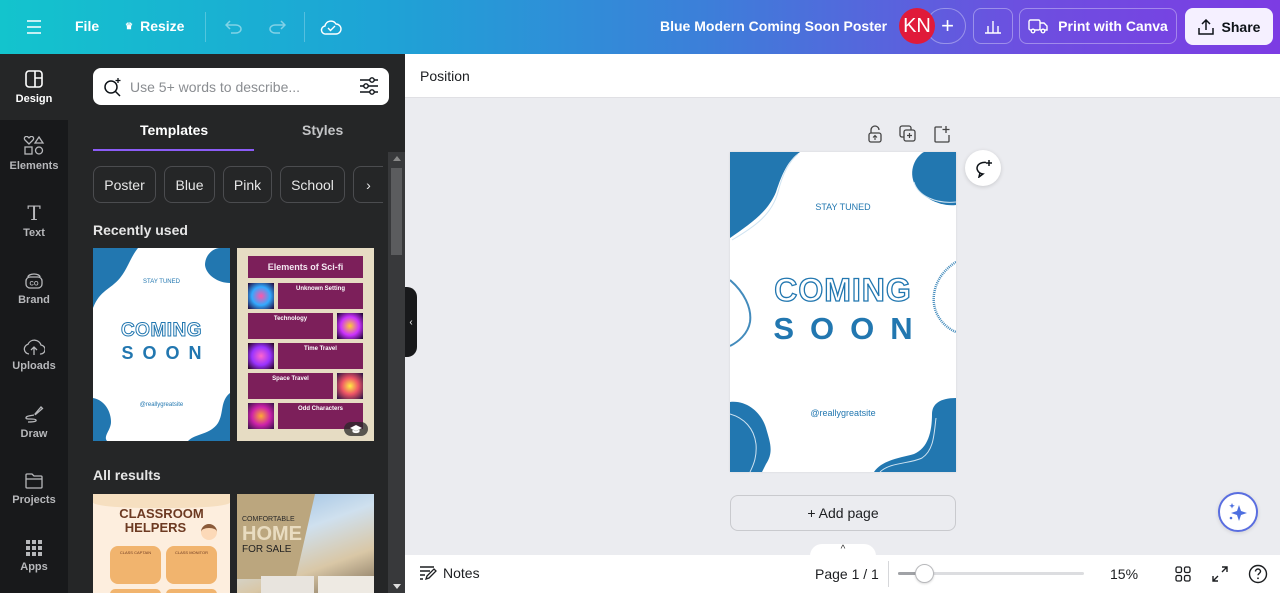 The width and height of the screenshot is (1280, 593). What do you see at coordinates (1258, 574) in the screenshot?
I see `help-icon` at bounding box center [1258, 574].